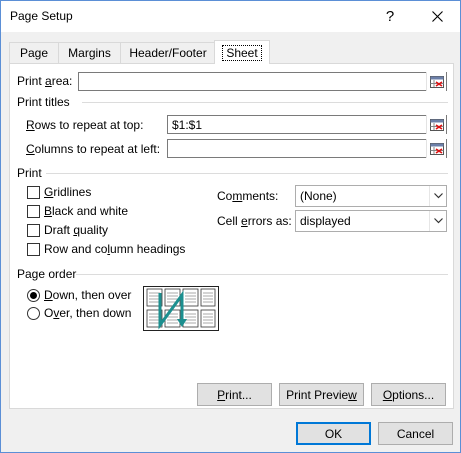 This screenshot has height=453, width=461. I want to click on gridlines-checkbox, so click(33, 192).